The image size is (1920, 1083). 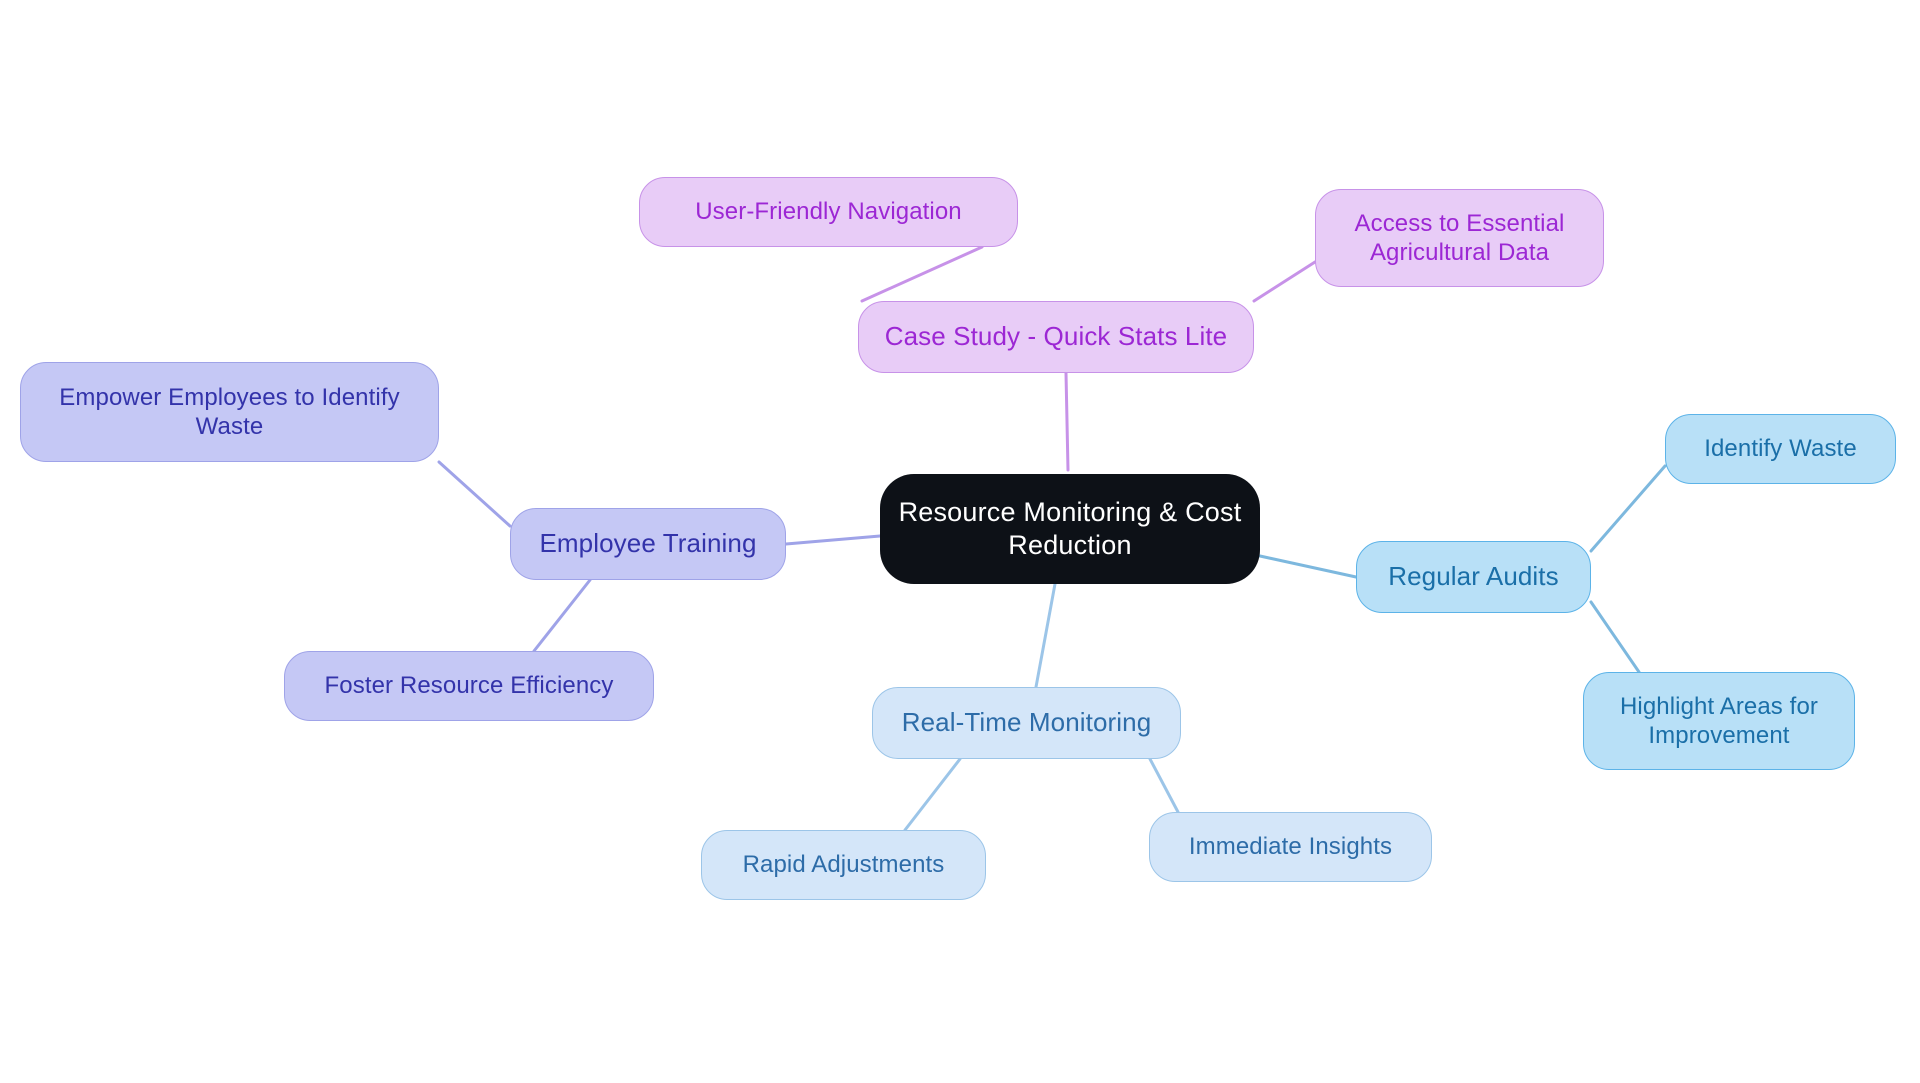 I want to click on edge-regular-audits-to-highlight-areas, so click(x=1615, y=637).